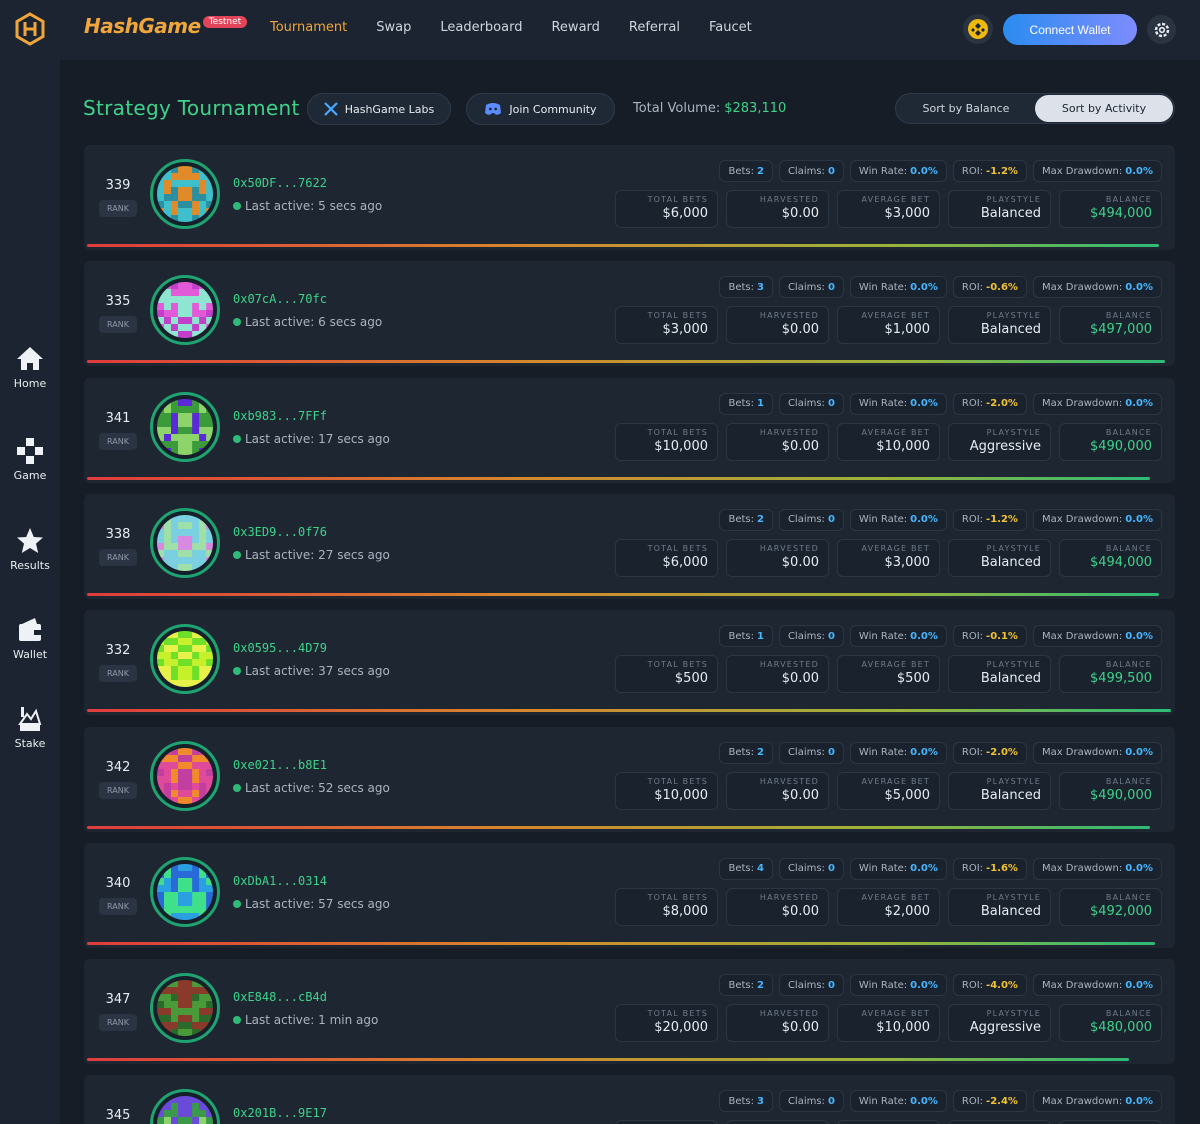 Image resolution: width=1200 pixels, height=1124 pixels. What do you see at coordinates (393, 27) in the screenshot?
I see `nav-swap: Swap` at bounding box center [393, 27].